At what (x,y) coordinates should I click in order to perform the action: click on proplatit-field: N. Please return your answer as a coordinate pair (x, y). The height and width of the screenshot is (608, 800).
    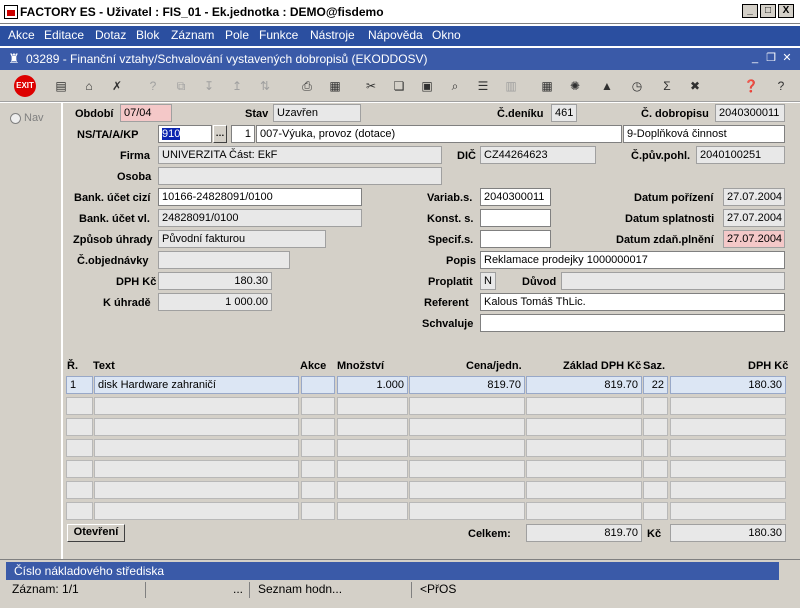
    Looking at the image, I should click on (488, 281).